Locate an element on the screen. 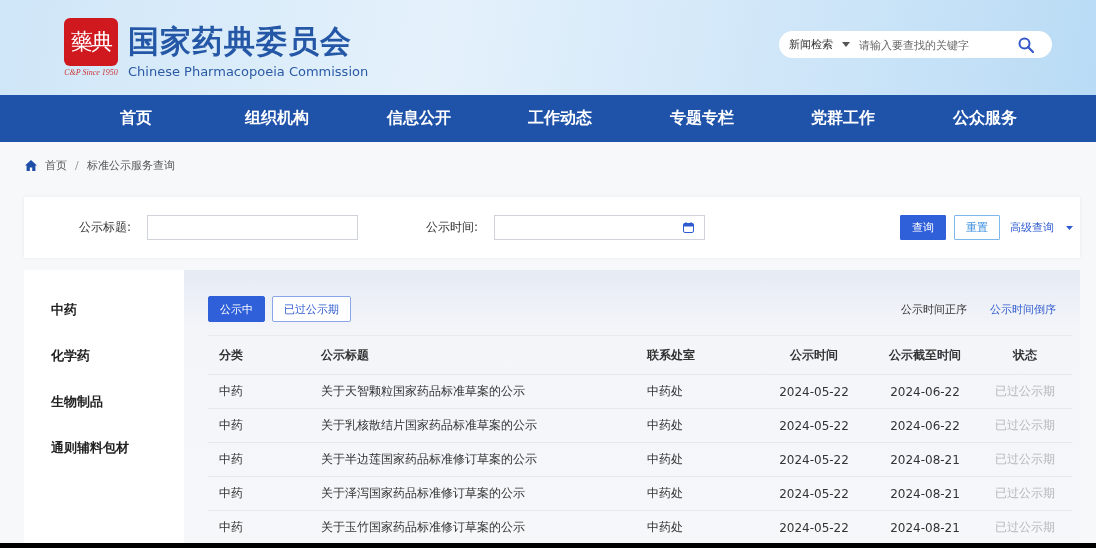 This screenshot has width=1096, height=548. sort-link: 公示时间倒序 is located at coordinates (1023, 309).